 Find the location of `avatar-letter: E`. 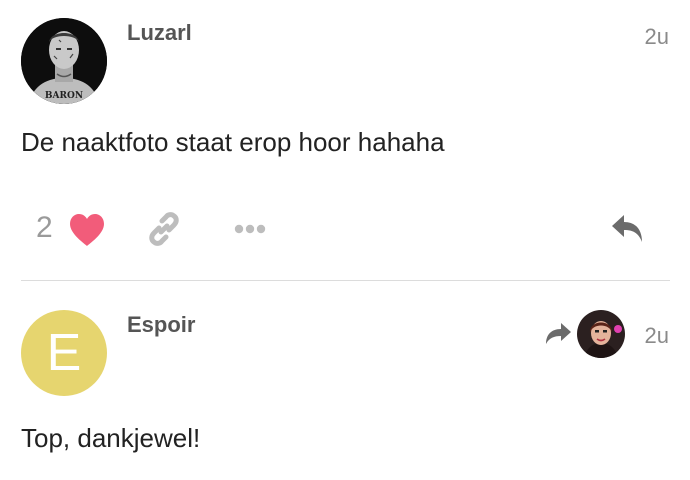

avatar-letter: E is located at coordinates (64, 353).